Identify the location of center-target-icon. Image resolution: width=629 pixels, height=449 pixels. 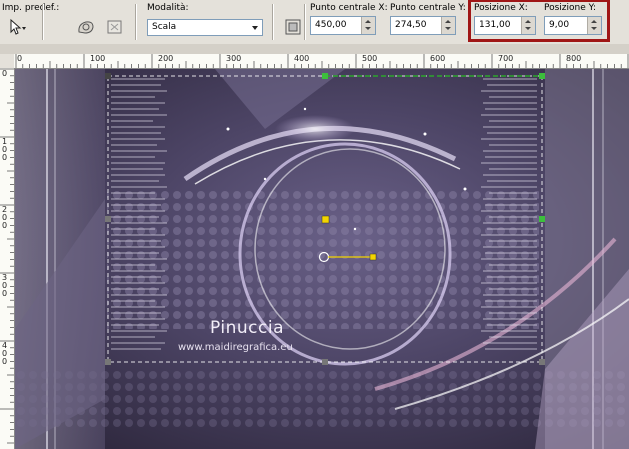
(293, 27).